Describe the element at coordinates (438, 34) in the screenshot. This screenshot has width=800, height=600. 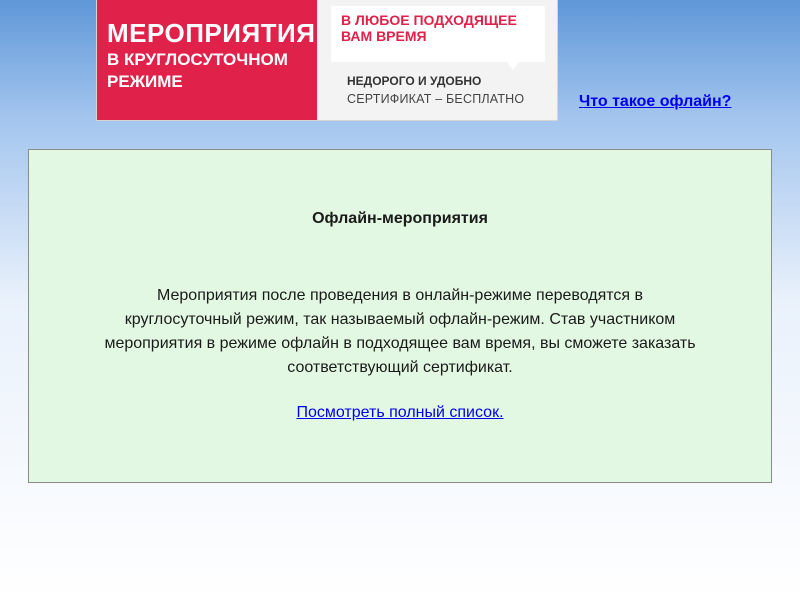
I see `speech-bubble: В ЛЮБОЕ ПОДХОДЯЩЕЕ ВАМ ВРЕМЯ` at that location.